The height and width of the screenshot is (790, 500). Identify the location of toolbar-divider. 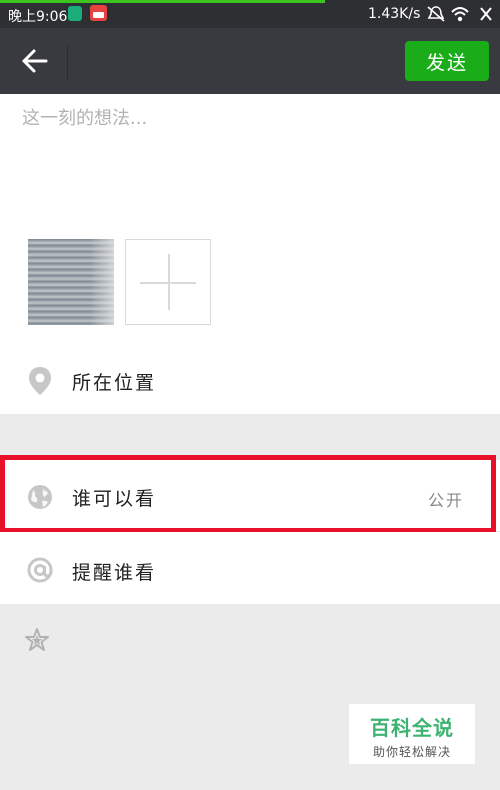
(67, 62).